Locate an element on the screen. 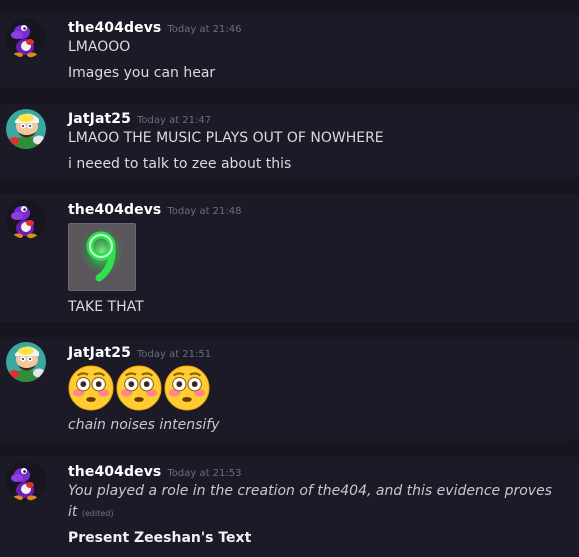 The width and height of the screenshot is (579, 557). message-text: Present Zeeshan's Text is located at coordinates (160, 538).